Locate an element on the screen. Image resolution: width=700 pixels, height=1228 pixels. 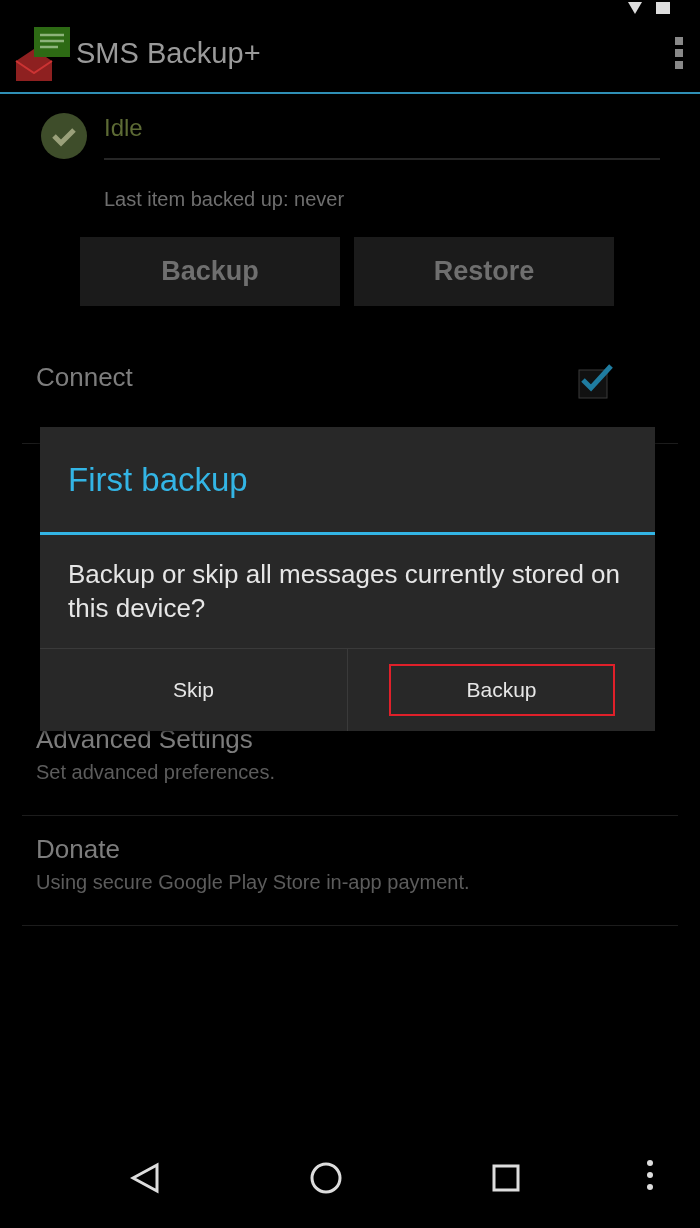
status-label: Idle is located at coordinates (382, 136).